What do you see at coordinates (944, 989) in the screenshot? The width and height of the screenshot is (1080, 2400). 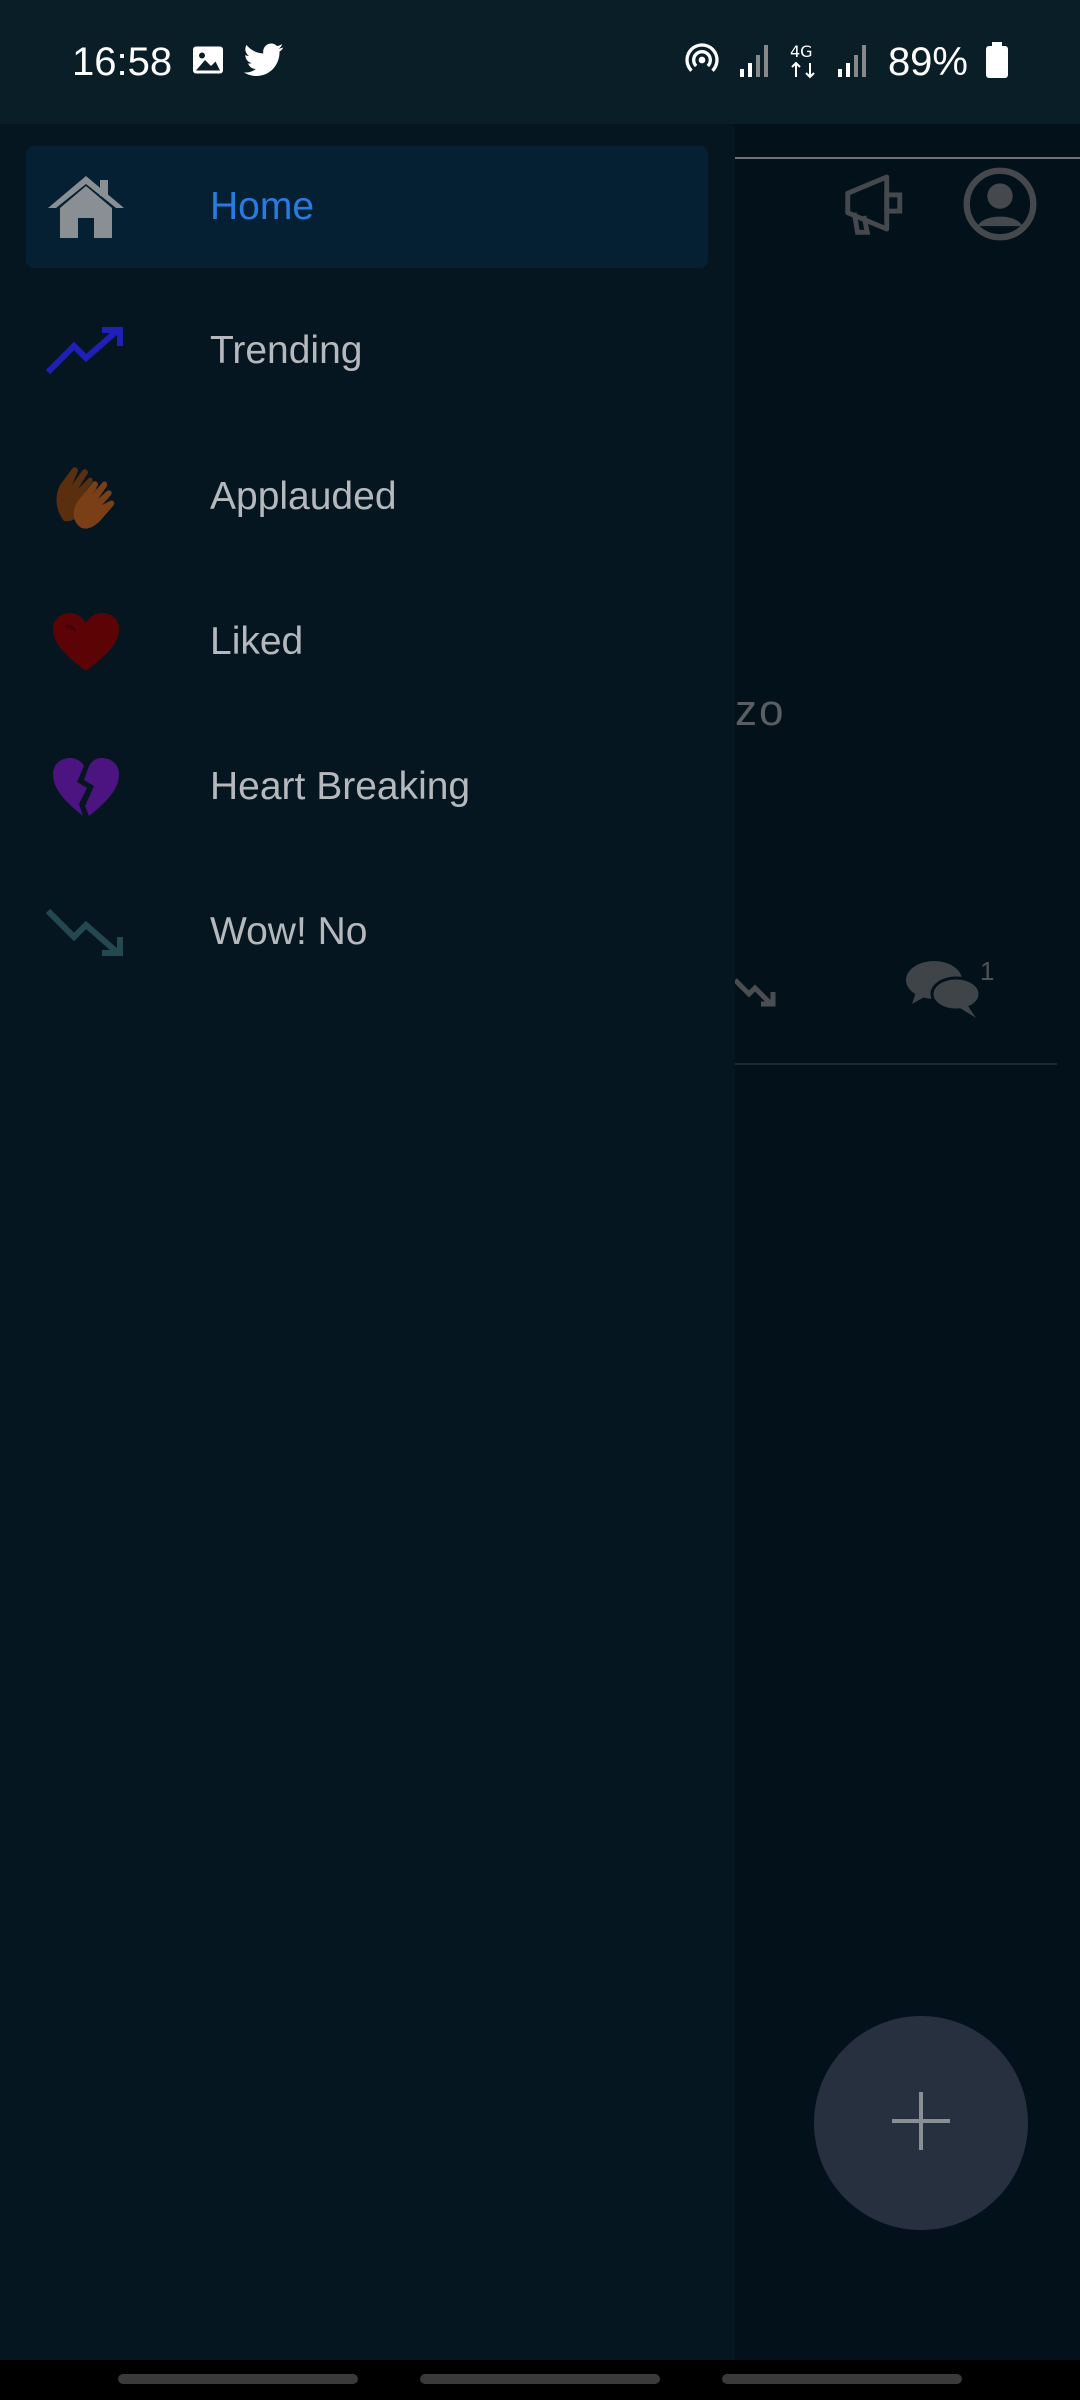 I see `comments-icon` at bounding box center [944, 989].